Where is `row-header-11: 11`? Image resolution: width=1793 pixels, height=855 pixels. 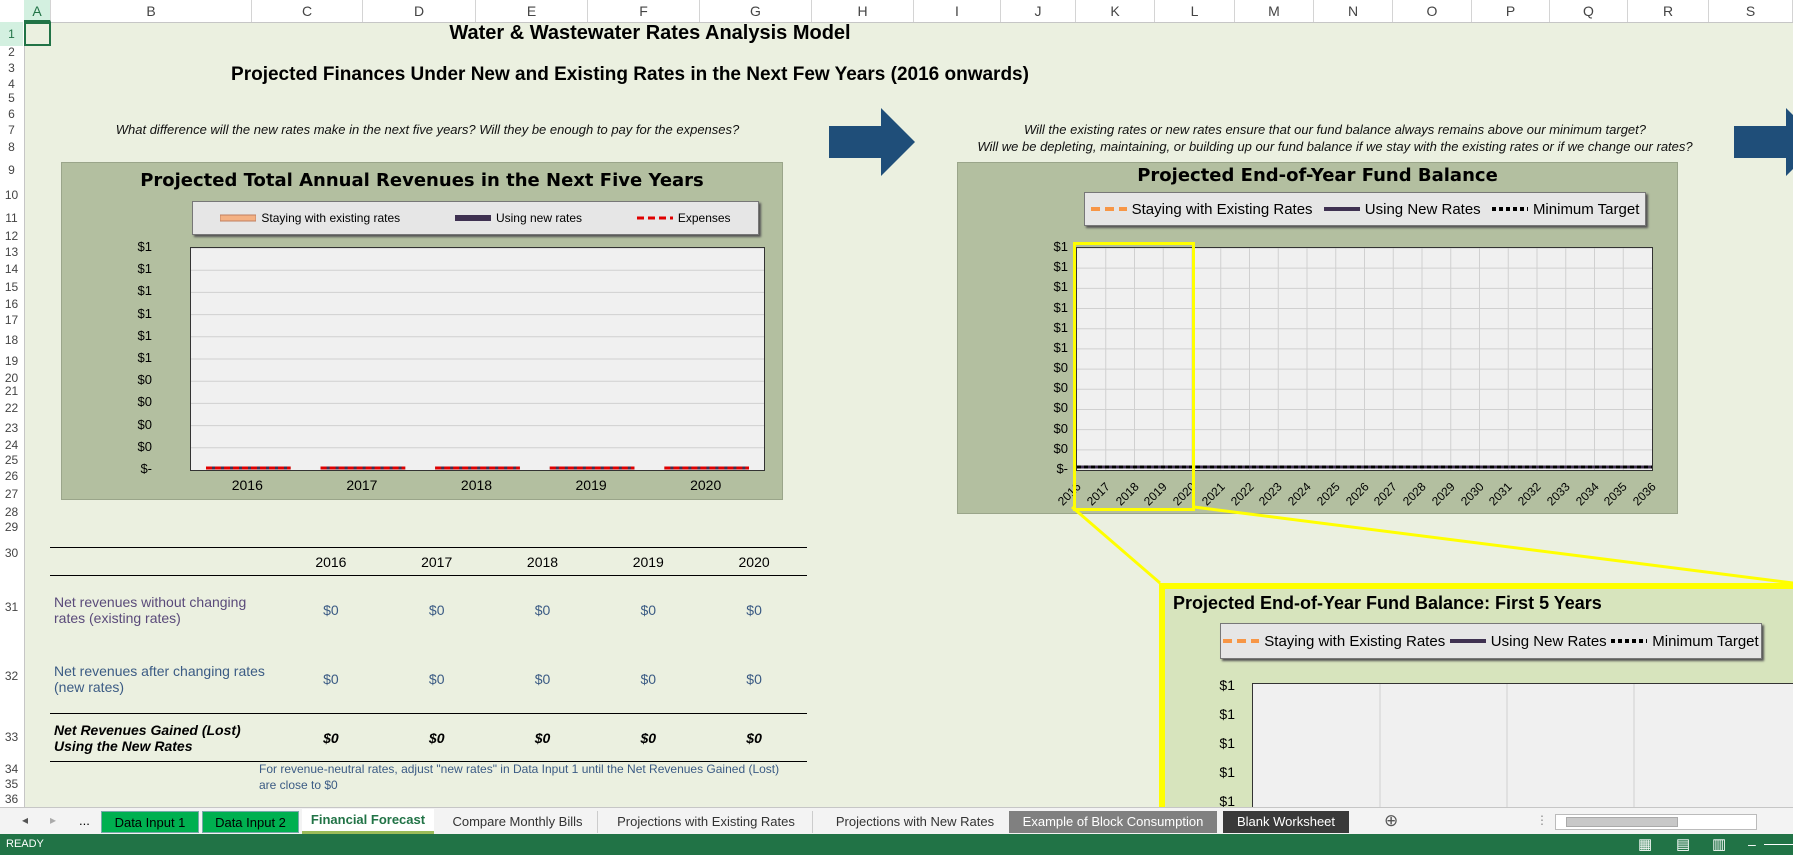
row-header-11: 11 is located at coordinates (11, 218).